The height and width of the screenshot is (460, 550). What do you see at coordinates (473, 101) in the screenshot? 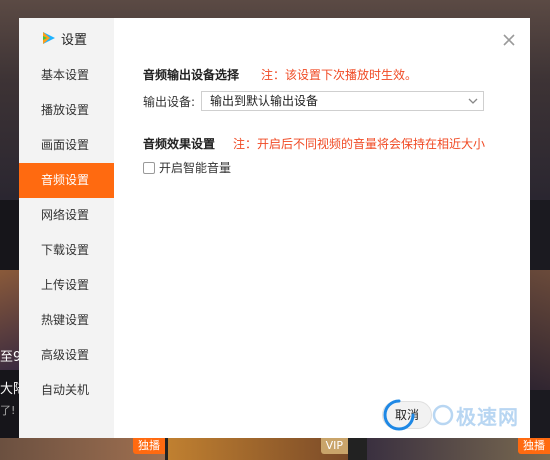
I see `chevron-down-icon` at bounding box center [473, 101].